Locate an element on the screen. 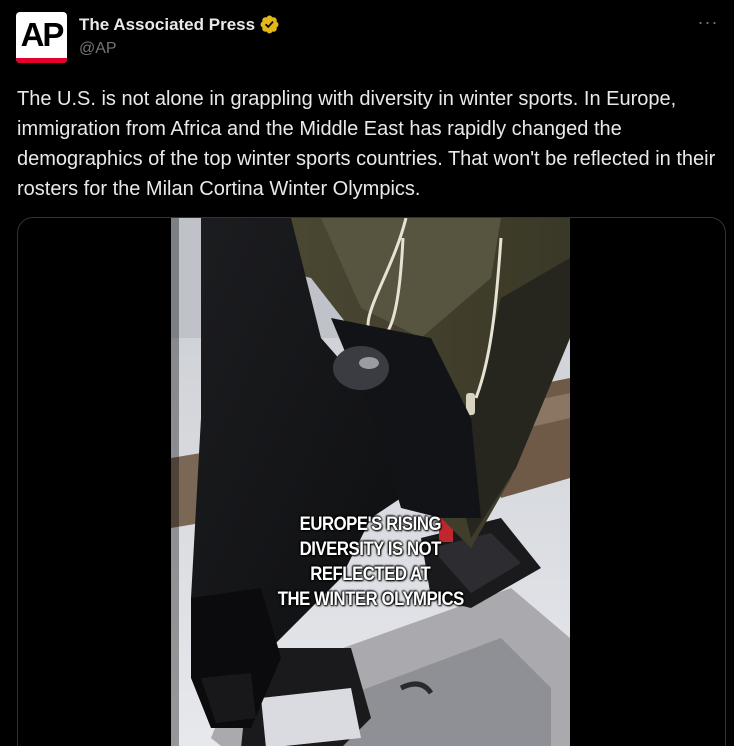  more-horizontal-icon: ··· is located at coordinates (708, 21).